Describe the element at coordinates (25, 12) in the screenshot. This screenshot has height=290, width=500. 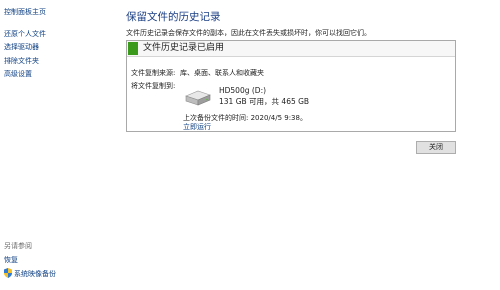
I see `sidebar-control-panel-home: 控制面板主页` at that location.